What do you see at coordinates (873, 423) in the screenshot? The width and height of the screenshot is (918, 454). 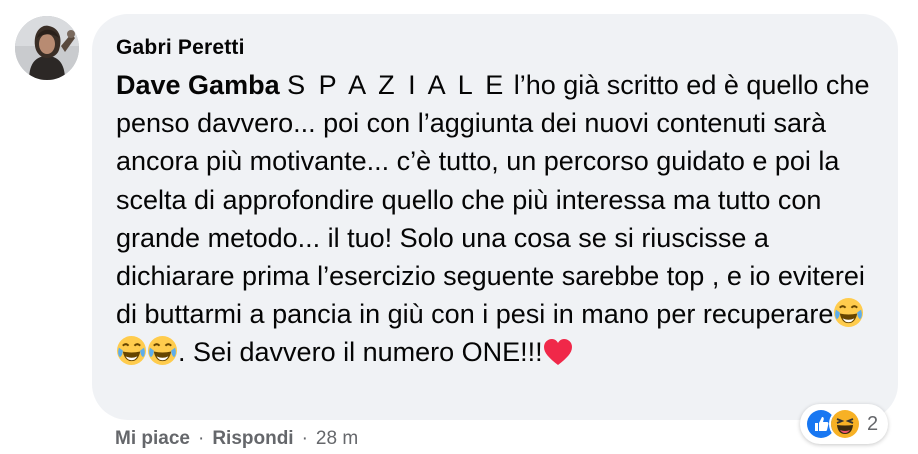 I see `reaction-count: 2` at bounding box center [873, 423].